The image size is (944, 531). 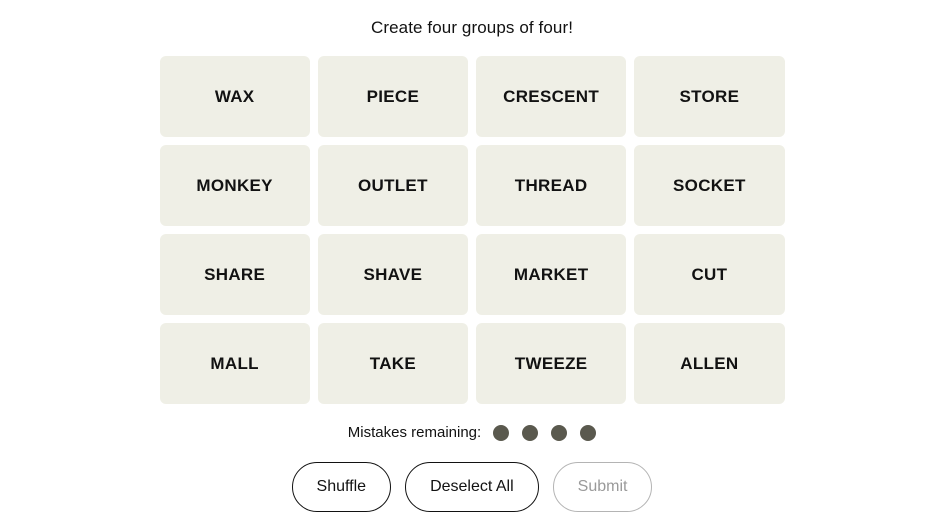 What do you see at coordinates (234, 96) in the screenshot?
I see `word-tile: WAX` at bounding box center [234, 96].